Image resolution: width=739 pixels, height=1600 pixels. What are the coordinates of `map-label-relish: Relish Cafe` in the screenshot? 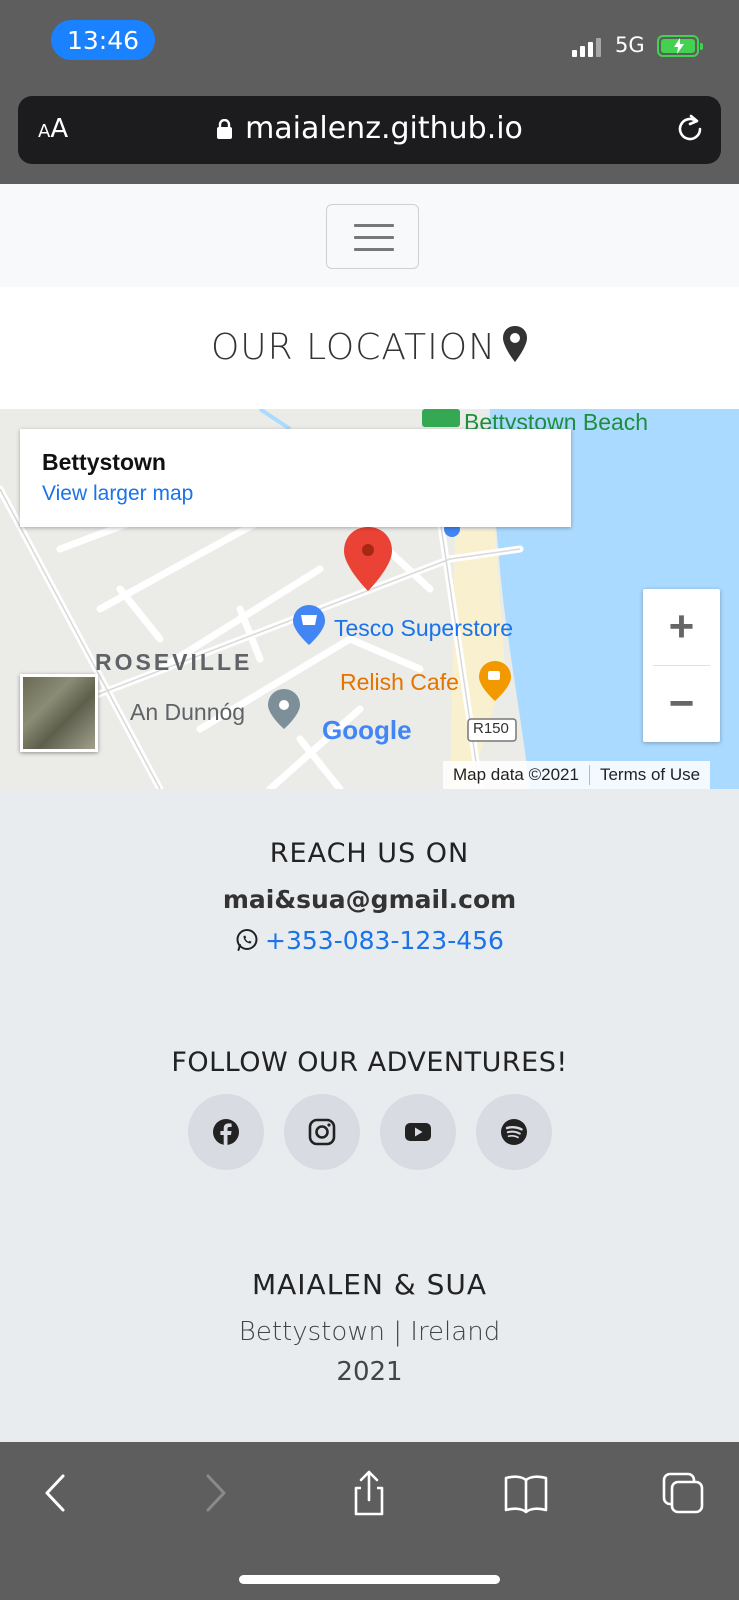 It's located at (399, 682).